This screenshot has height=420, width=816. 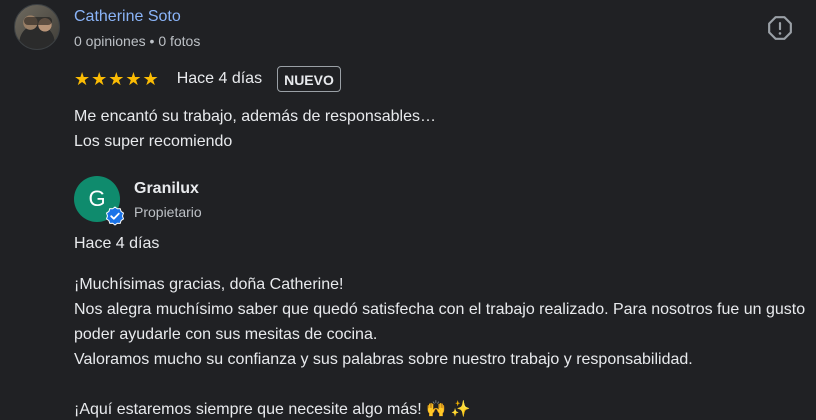 What do you see at coordinates (117, 243) in the screenshot?
I see `reply-date: Hace 4 días` at bounding box center [117, 243].